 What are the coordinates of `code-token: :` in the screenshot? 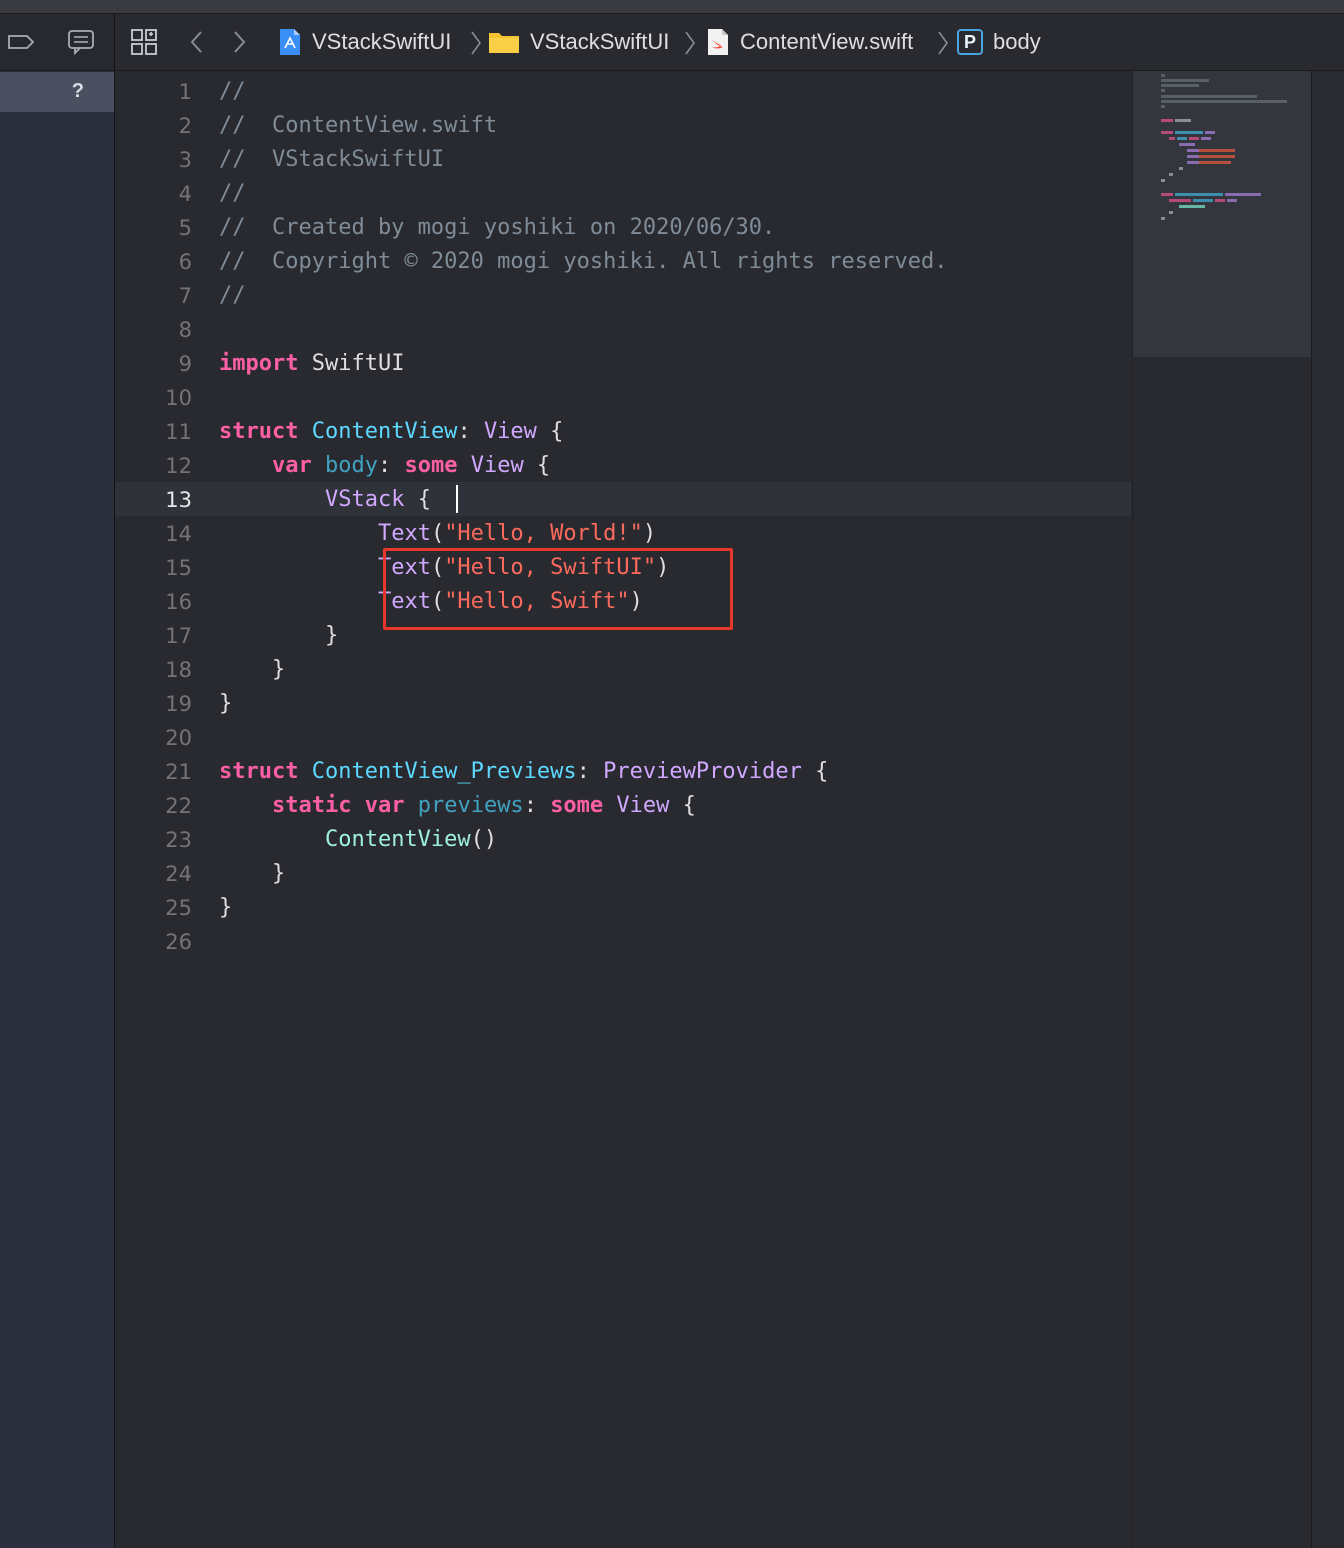 It's located at (537, 805).